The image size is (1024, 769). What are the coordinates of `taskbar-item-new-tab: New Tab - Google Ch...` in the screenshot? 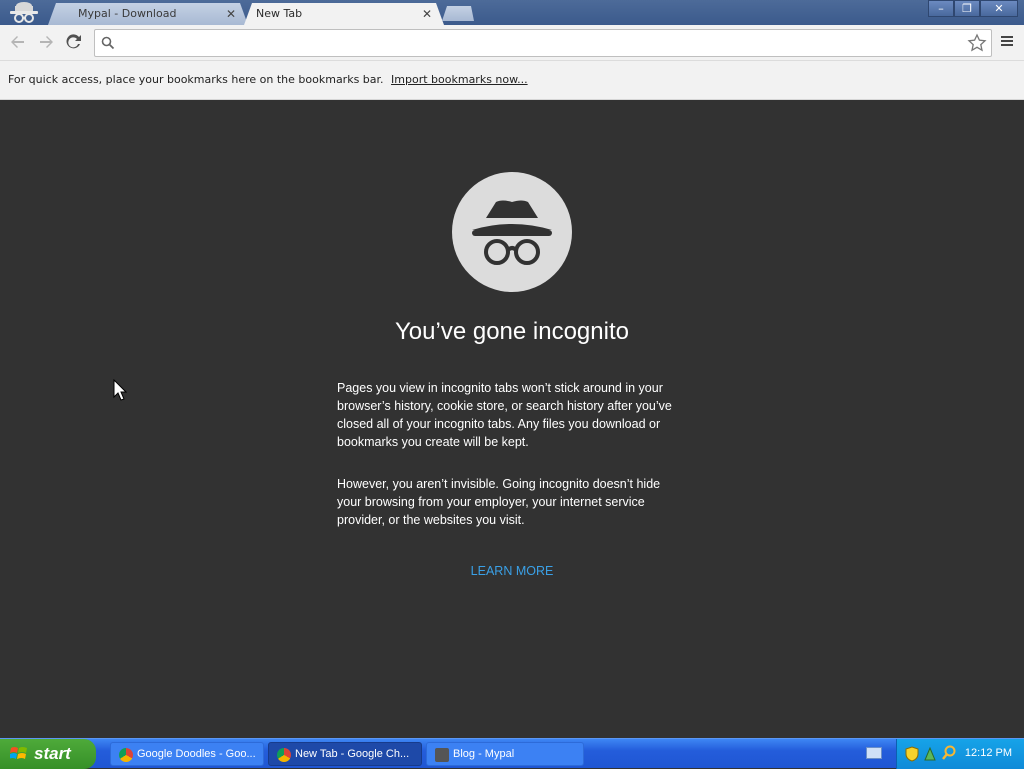 It's located at (345, 754).